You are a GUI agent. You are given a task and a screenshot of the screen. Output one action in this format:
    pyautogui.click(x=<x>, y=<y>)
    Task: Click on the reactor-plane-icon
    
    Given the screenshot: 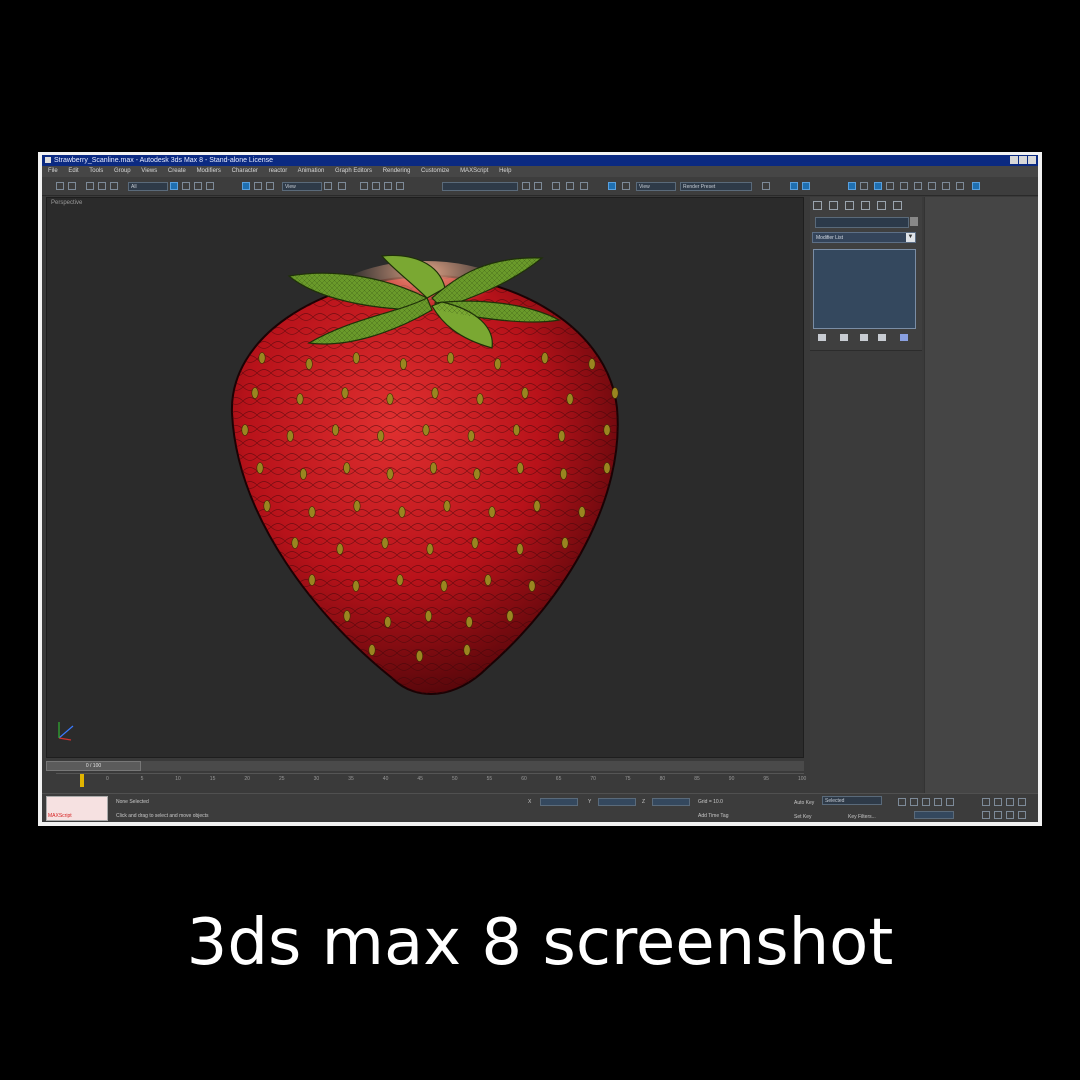 What is the action you would take?
    pyautogui.click(x=904, y=186)
    